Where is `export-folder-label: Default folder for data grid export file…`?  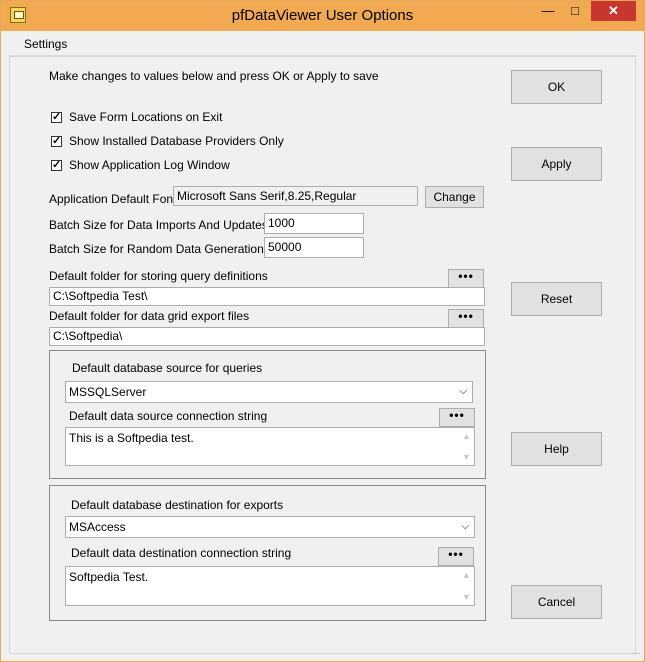
export-folder-label: Default folder for data grid export file… is located at coordinates (149, 316).